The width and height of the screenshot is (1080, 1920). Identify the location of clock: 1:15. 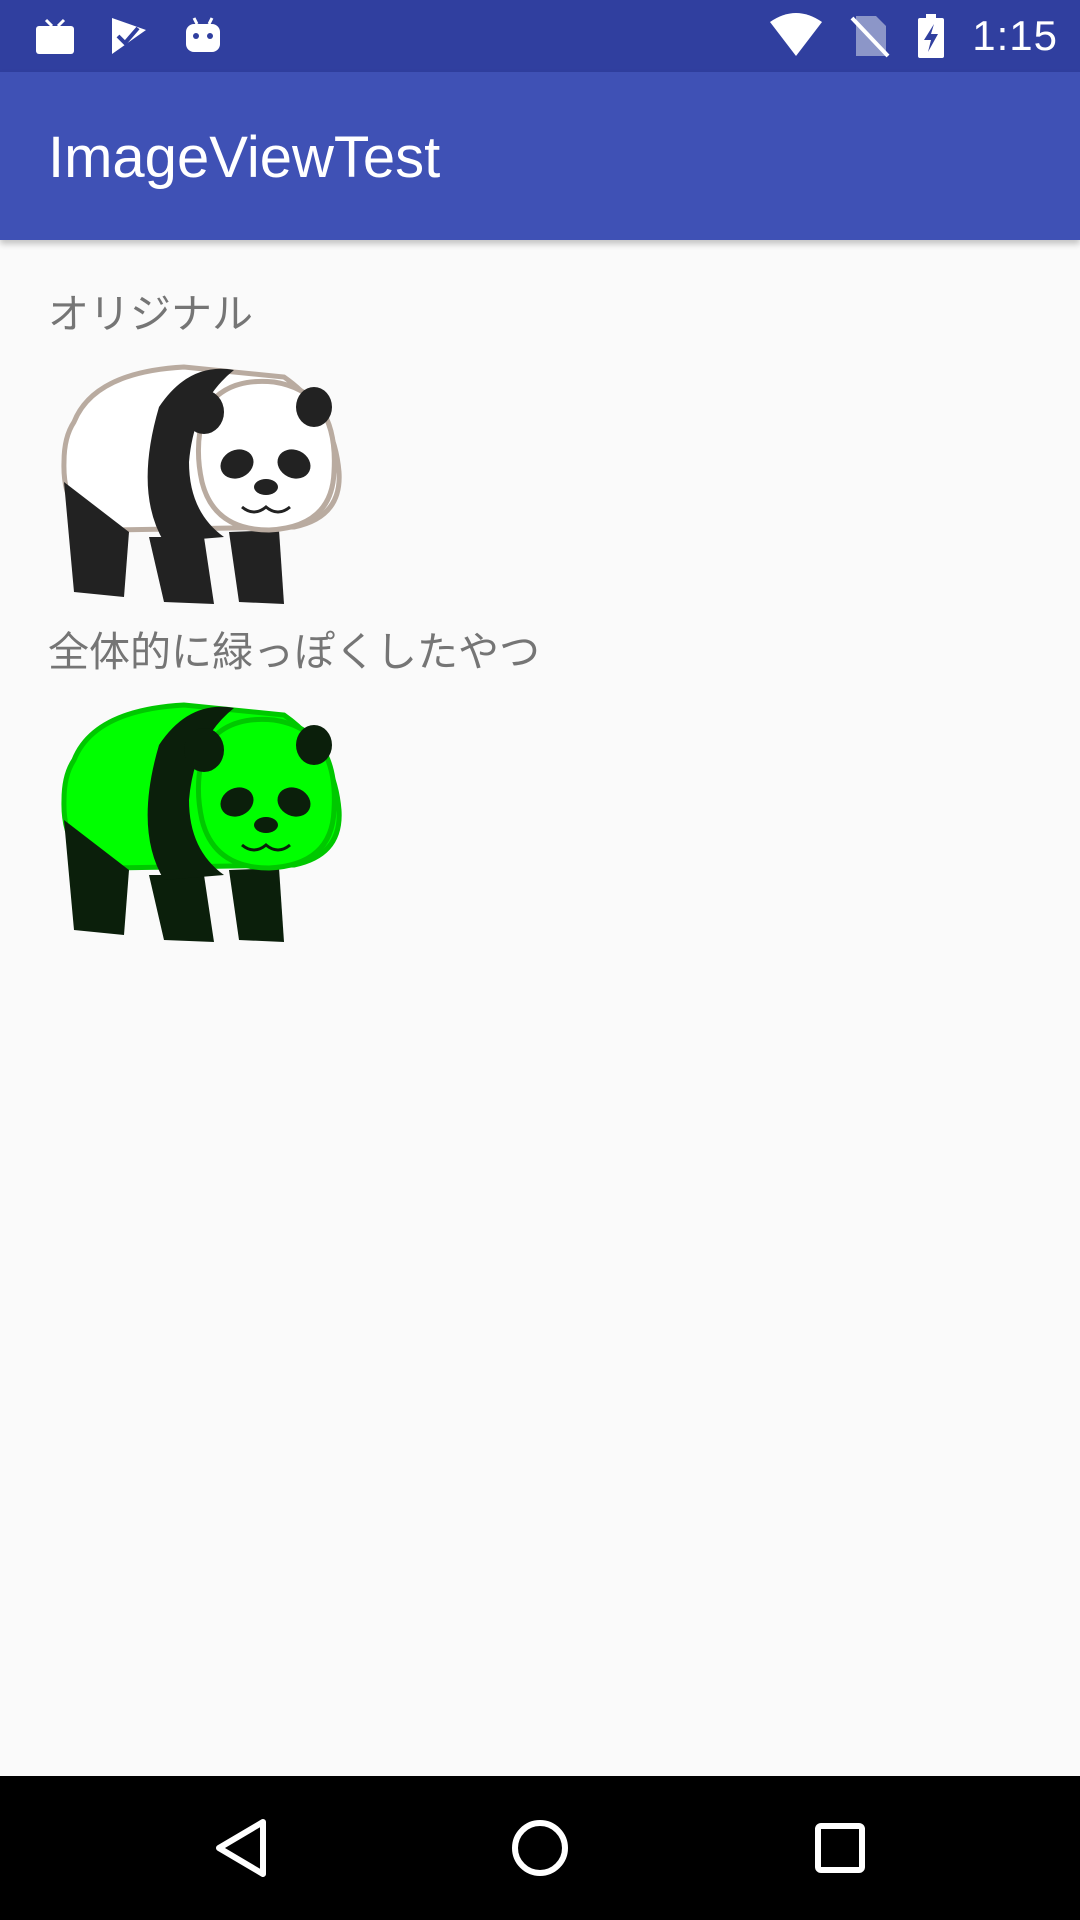
(1015, 35).